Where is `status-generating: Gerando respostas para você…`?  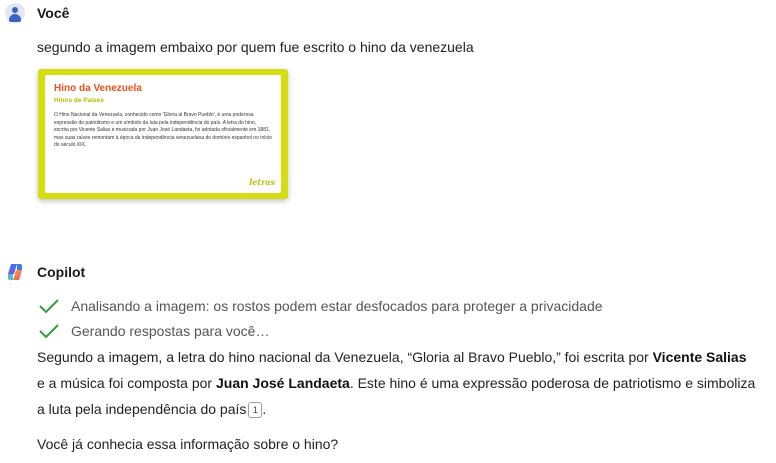
status-generating: Gerando respostas para você… is located at coordinates (170, 331).